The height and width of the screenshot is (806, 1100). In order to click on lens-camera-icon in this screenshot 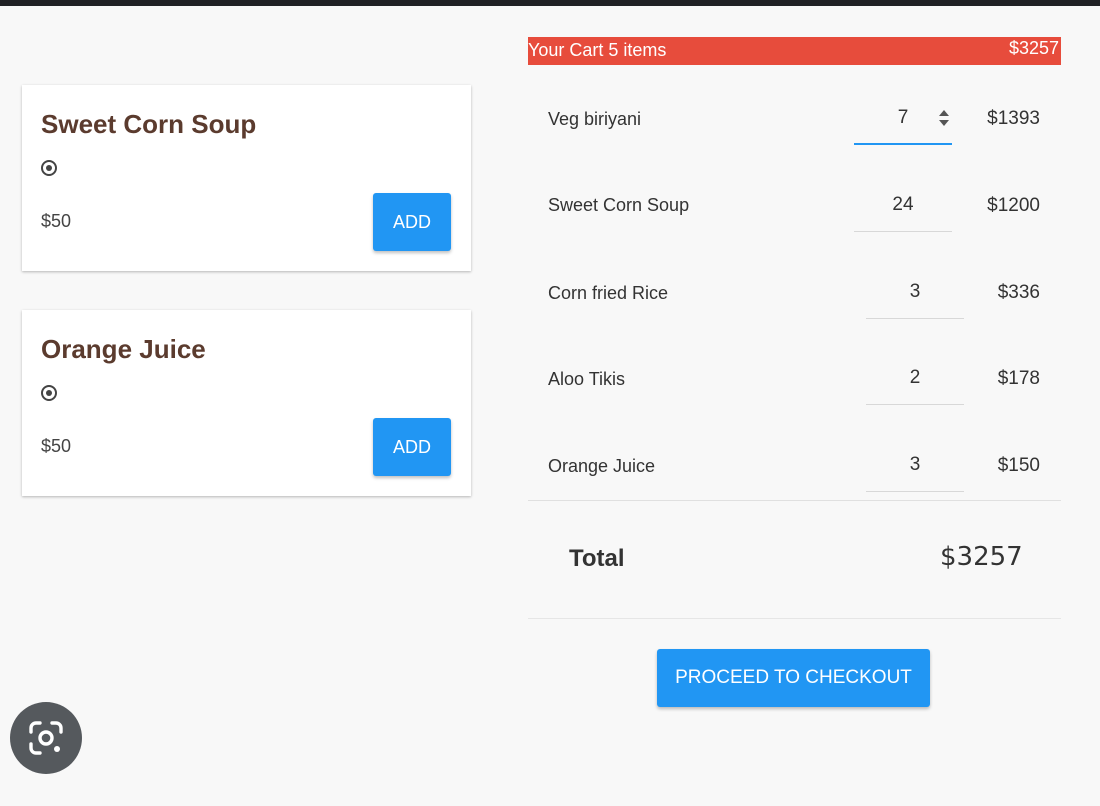, I will do `click(46, 738)`.